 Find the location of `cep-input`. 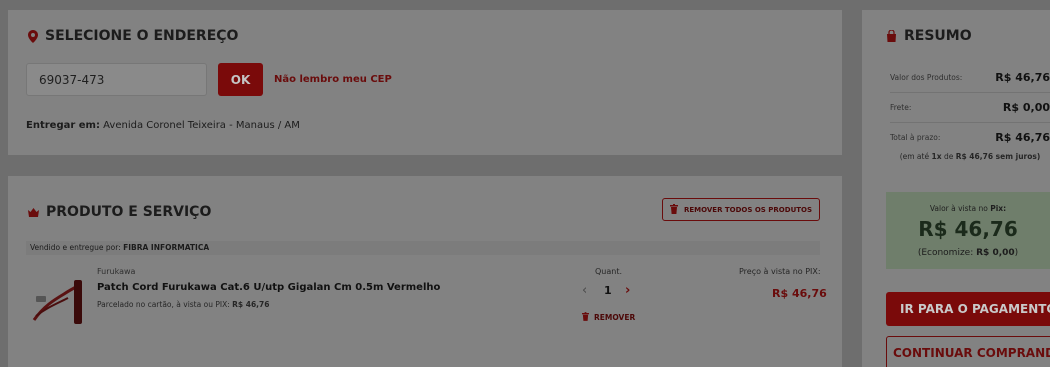

cep-input is located at coordinates (116, 79).